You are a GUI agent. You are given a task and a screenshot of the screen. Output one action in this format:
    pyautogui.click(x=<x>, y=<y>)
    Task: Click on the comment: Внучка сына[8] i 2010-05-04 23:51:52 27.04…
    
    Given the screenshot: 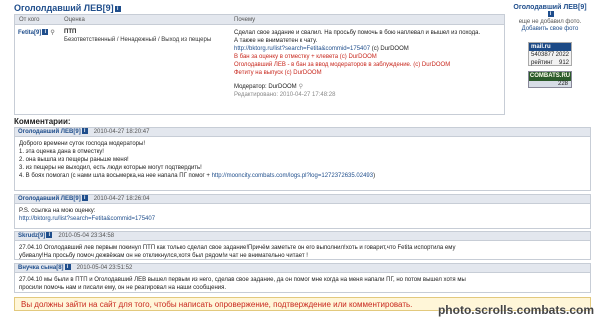 What is the action you would take?
    pyautogui.click(x=302, y=278)
    